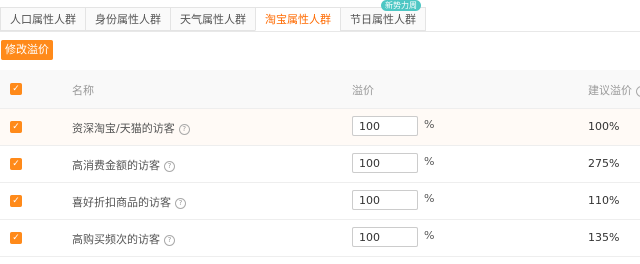 This screenshot has width=640, height=264. Describe the element at coordinates (610, 90) in the screenshot. I see `header-suggest-label: 建议溢价` at that location.